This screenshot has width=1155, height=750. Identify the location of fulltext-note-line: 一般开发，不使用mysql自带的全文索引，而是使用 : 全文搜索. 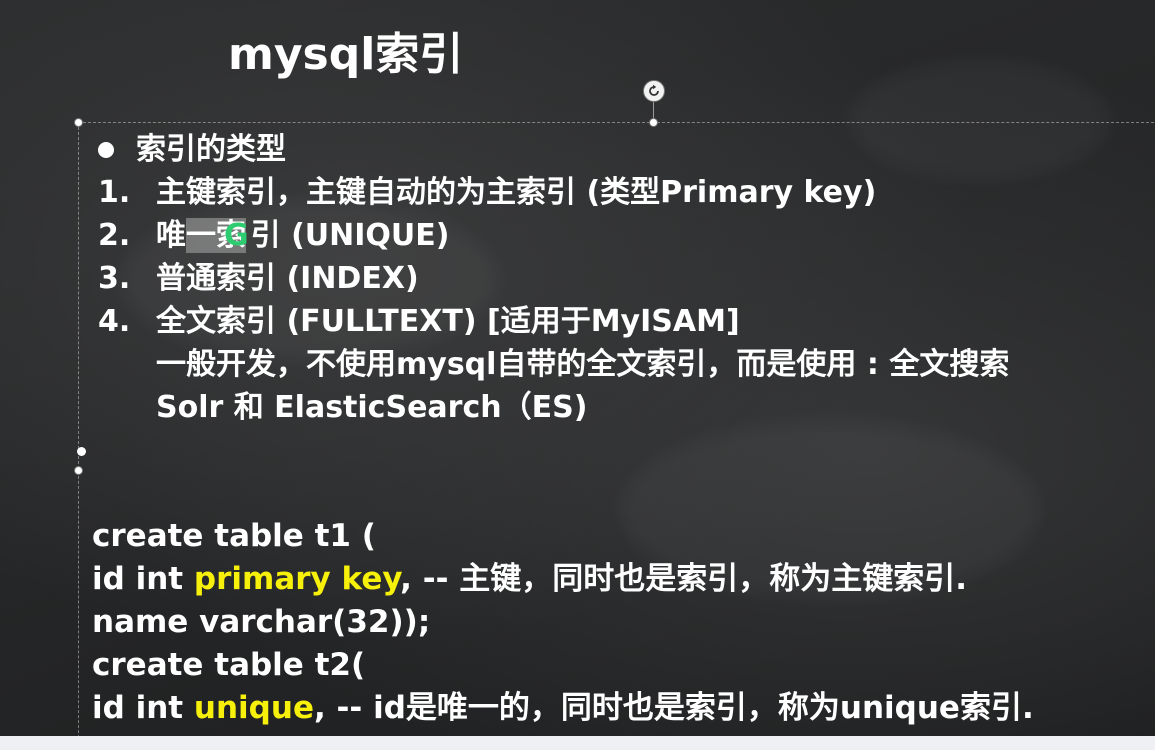
(583, 364).